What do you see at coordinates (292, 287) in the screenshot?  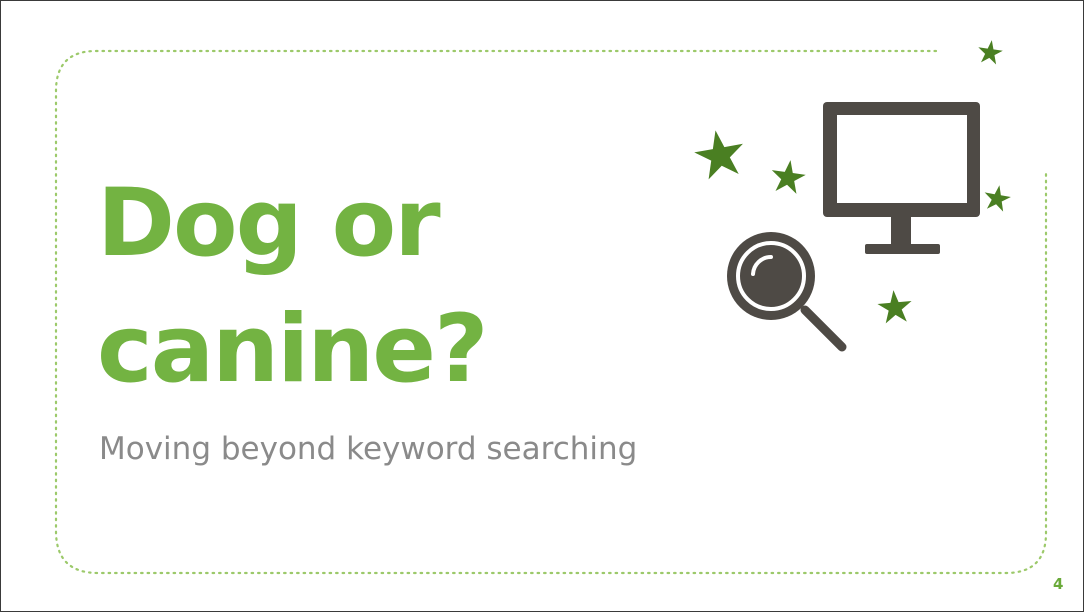 I see `slide-title: Dog or canine?` at bounding box center [292, 287].